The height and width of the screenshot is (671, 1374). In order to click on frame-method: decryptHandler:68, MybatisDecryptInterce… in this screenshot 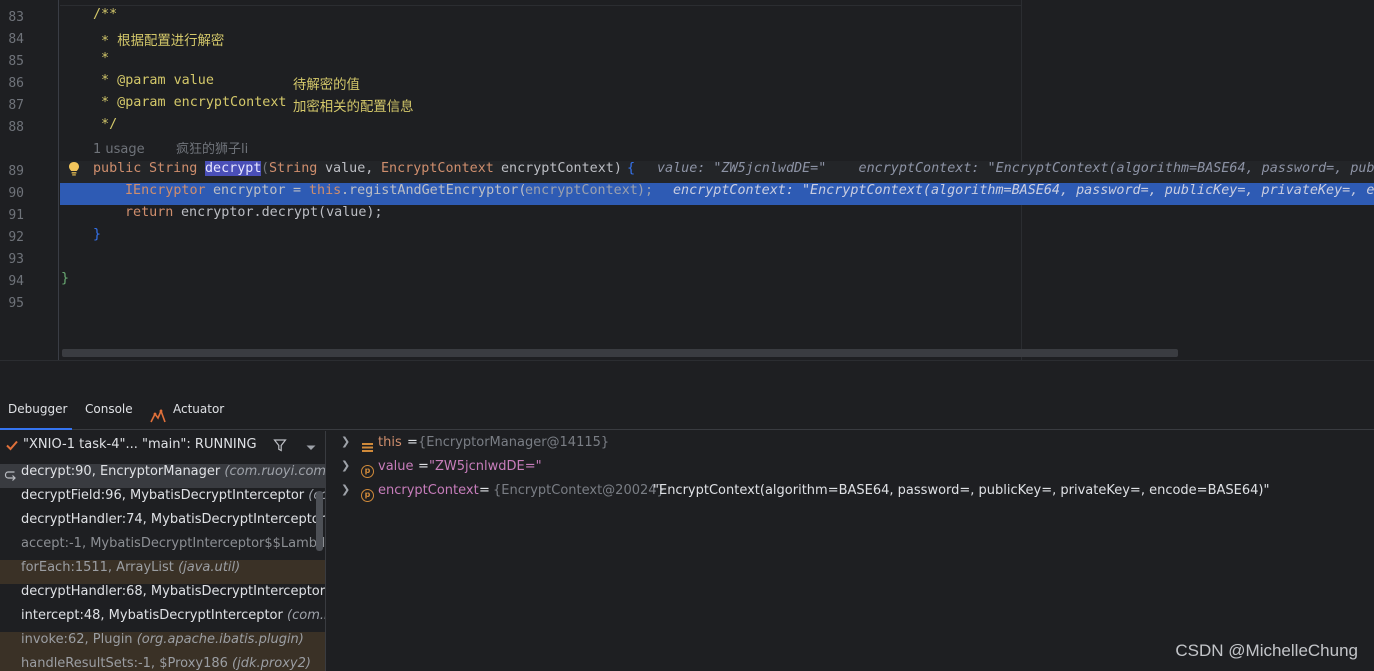, I will do `click(173, 591)`.